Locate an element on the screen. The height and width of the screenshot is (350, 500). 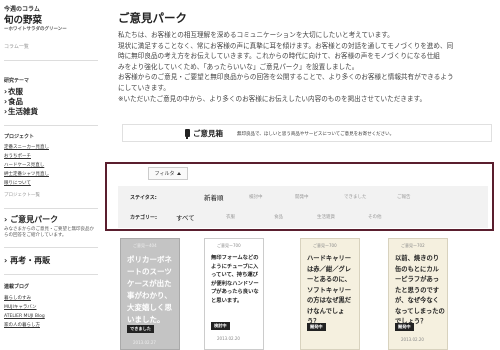
sidebar-item-reissue: › 再考・再販 is located at coordinates (53, 261).